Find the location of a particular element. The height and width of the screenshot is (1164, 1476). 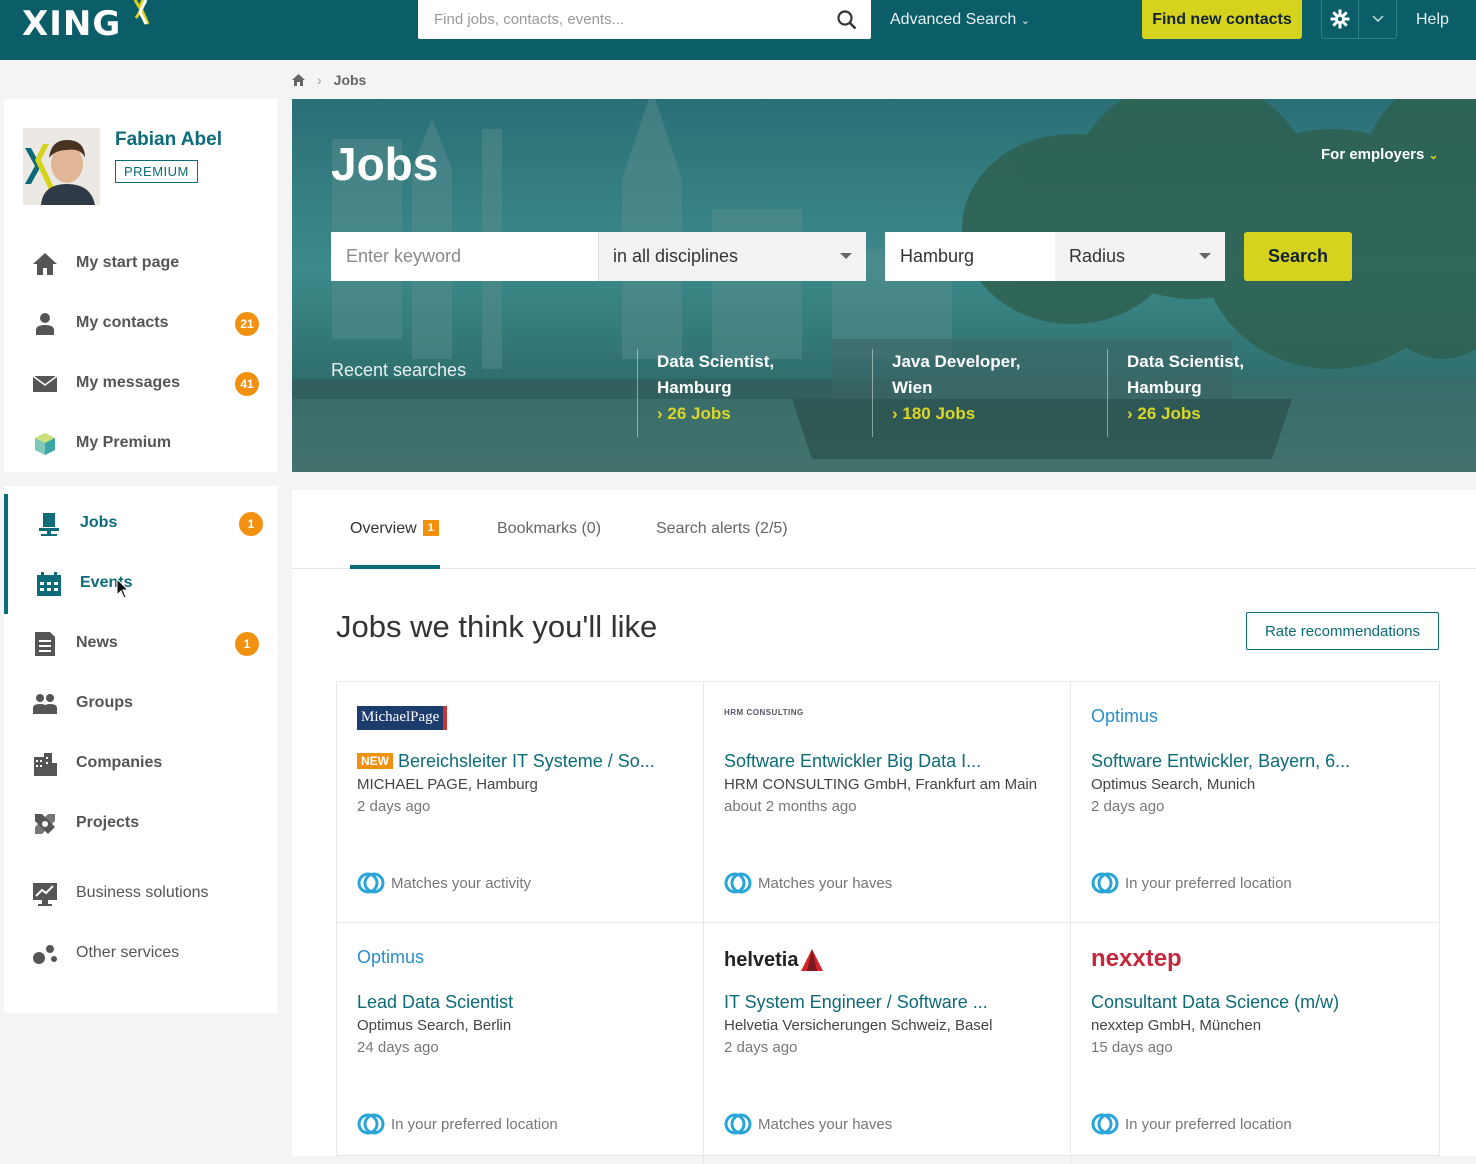

advanced-search-link: Advanced Search ⌄ is located at coordinates (960, 20).